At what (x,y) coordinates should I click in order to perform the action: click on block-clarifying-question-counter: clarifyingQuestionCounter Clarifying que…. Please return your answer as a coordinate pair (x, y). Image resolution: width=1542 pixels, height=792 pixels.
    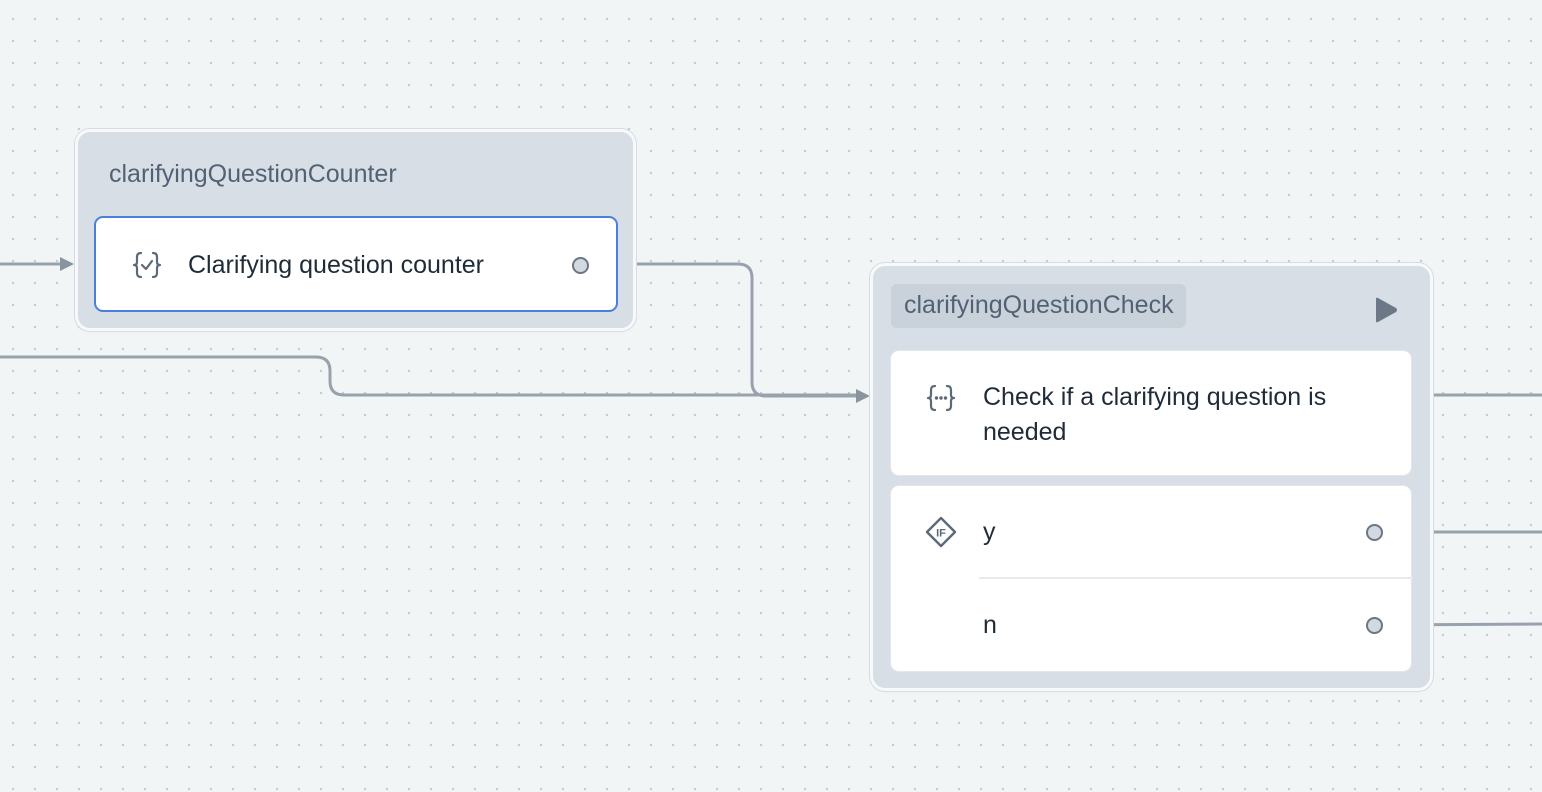
    Looking at the image, I should click on (355, 230).